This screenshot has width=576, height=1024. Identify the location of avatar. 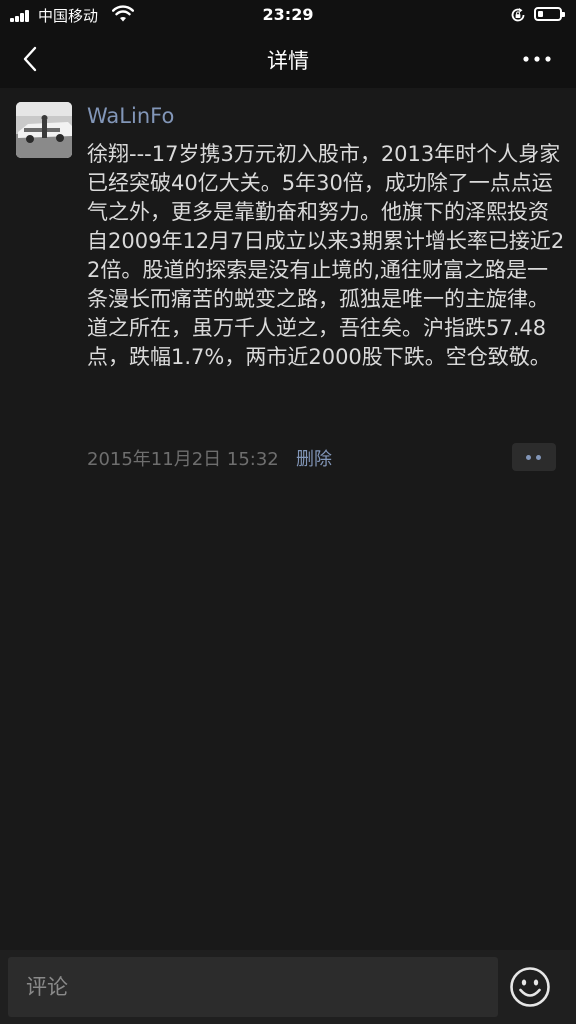
(44, 130).